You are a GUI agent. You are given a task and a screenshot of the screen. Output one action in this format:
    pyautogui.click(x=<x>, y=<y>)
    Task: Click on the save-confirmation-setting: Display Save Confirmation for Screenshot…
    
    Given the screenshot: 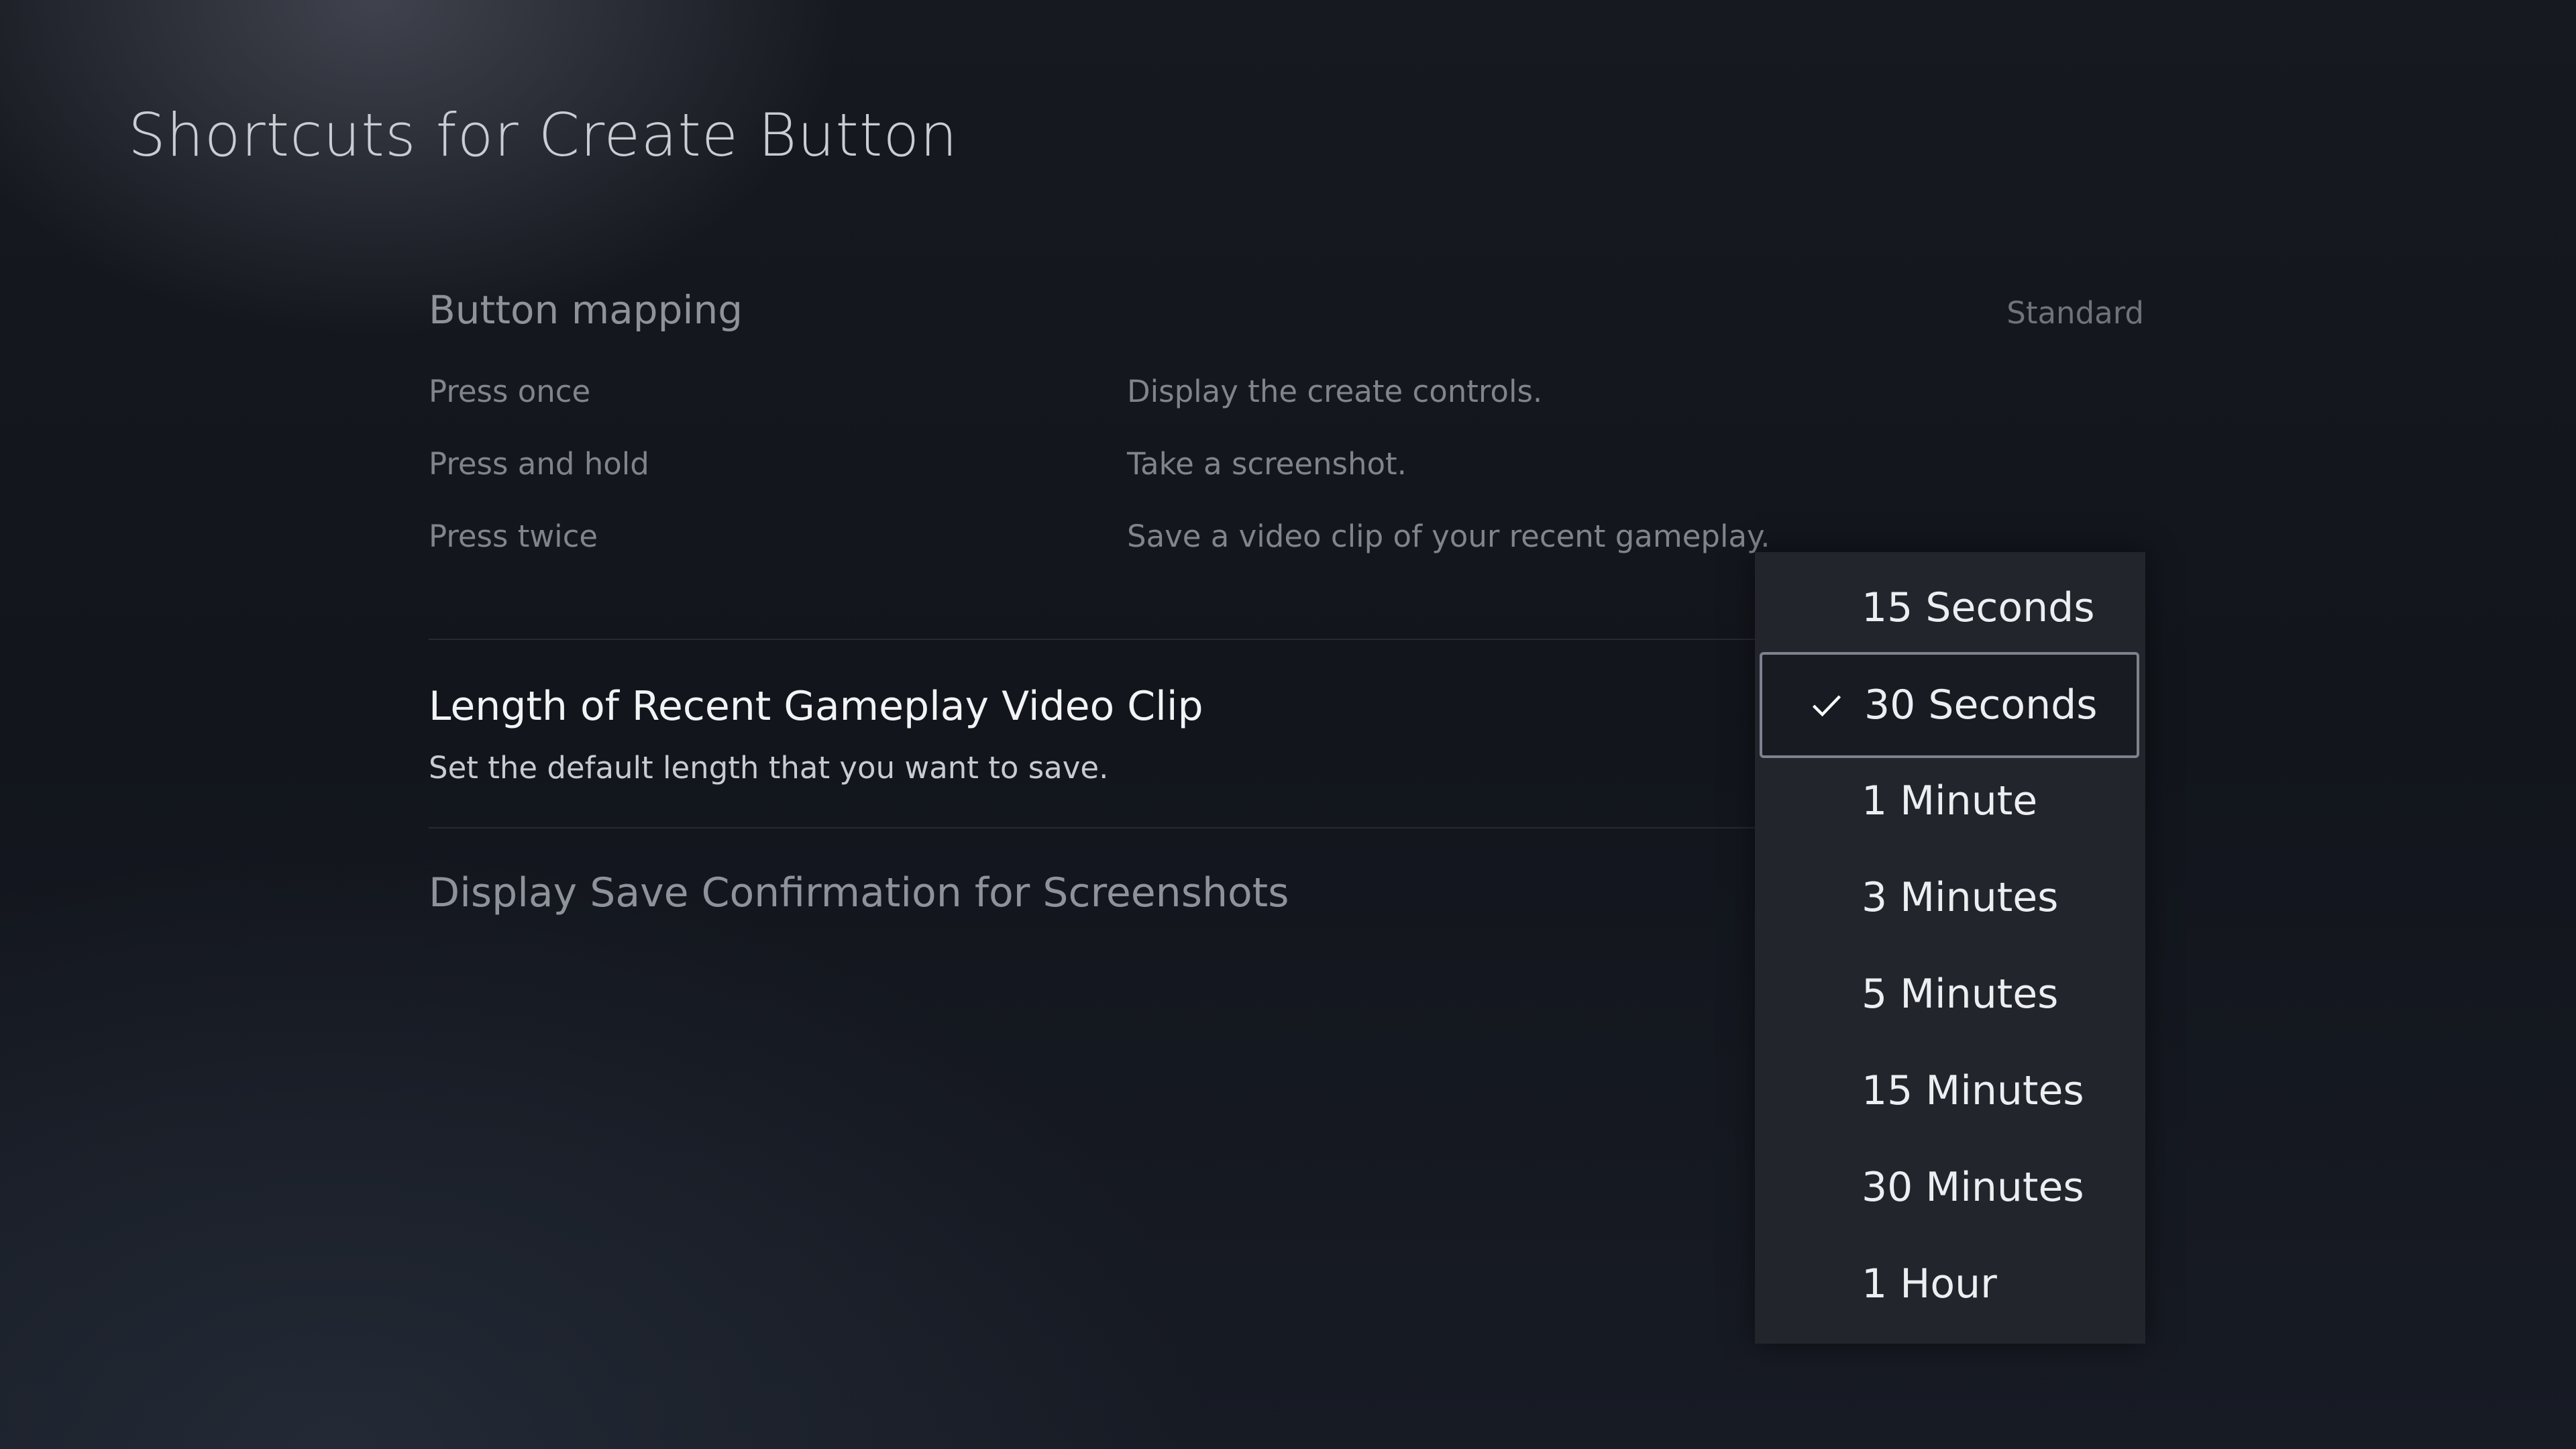 What is the action you would take?
    pyautogui.click(x=859, y=892)
    